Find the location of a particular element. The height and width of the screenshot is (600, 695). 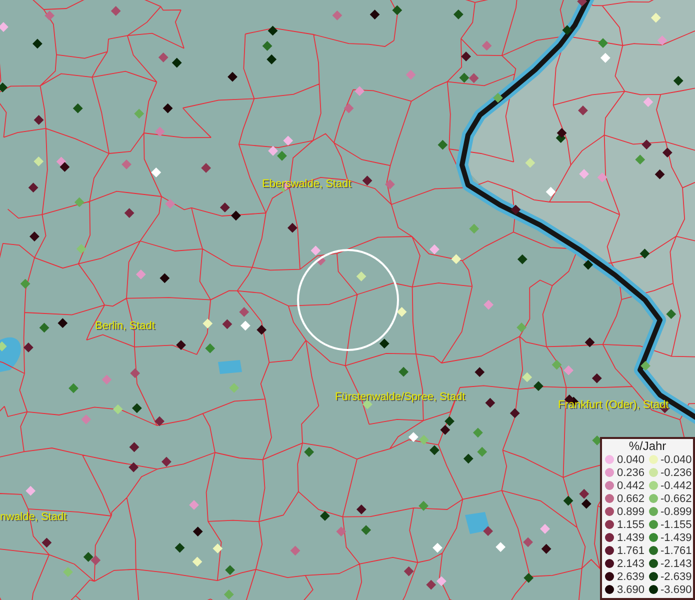

legend-value: 0.040 is located at coordinates (631, 460).